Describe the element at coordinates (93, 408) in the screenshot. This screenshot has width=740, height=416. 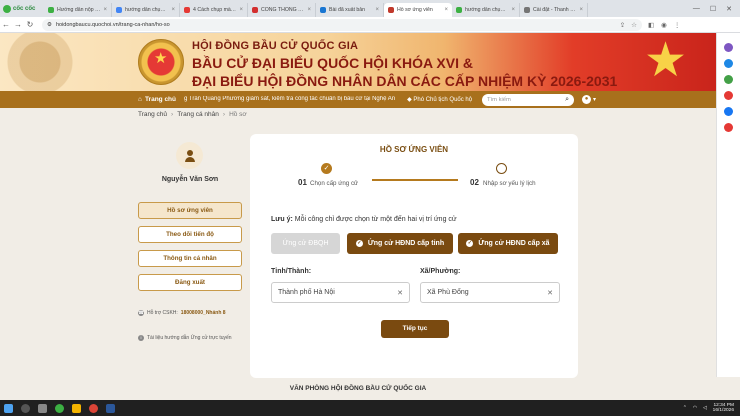
I see `chrome-icon` at that location.